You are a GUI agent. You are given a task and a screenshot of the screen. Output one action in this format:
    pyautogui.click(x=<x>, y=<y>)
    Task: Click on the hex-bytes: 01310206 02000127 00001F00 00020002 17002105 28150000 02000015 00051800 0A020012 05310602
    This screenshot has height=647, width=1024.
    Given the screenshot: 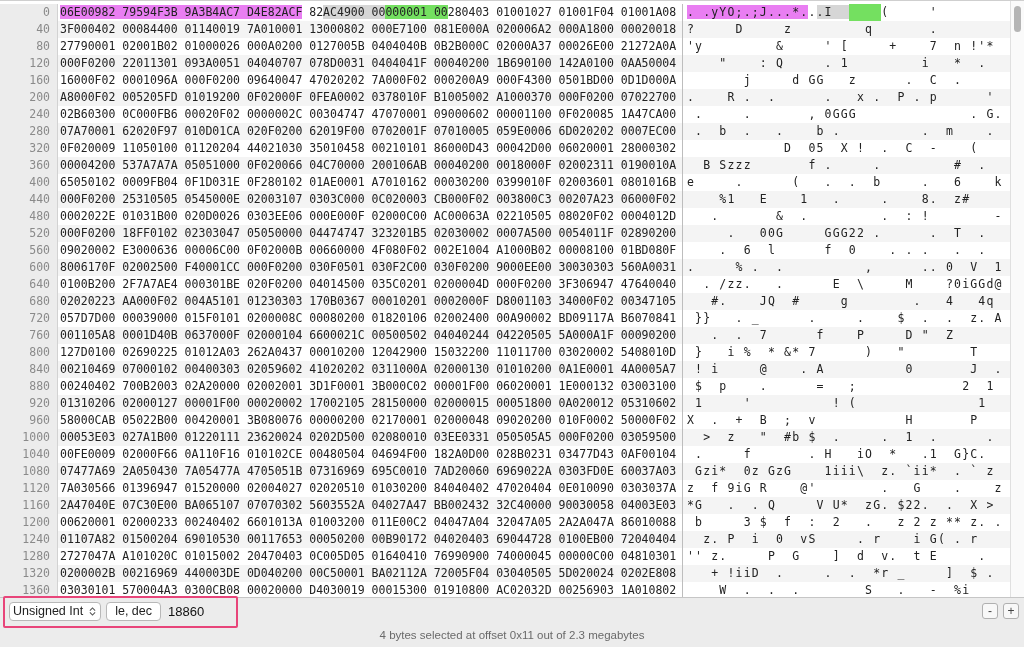 What is the action you would take?
    pyautogui.click(x=368, y=403)
    